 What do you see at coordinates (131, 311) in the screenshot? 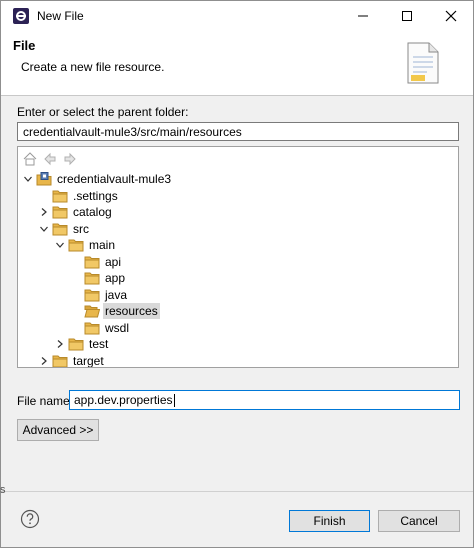
I see `tree-item-label: resources` at bounding box center [131, 311].